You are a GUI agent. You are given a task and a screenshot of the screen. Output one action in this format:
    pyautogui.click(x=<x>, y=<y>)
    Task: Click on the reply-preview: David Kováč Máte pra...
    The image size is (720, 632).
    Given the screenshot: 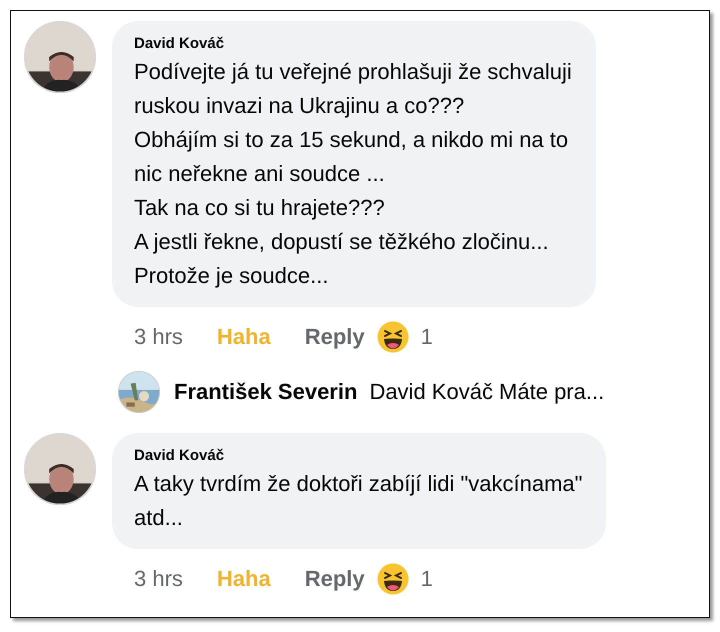 What is the action you would take?
    pyautogui.click(x=486, y=392)
    